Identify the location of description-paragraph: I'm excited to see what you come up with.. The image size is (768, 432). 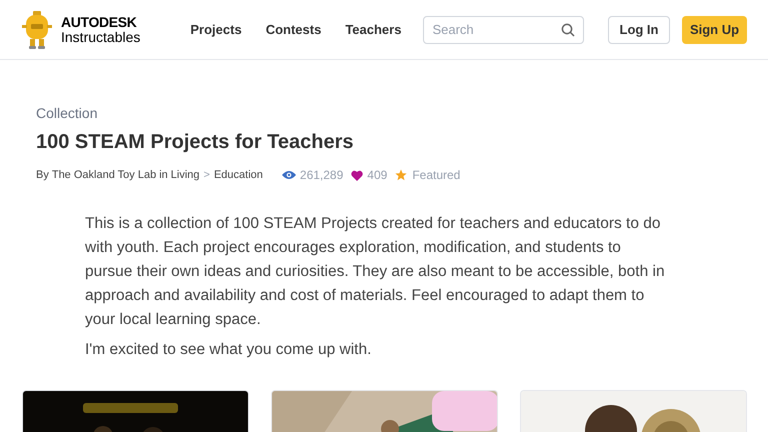
(228, 350).